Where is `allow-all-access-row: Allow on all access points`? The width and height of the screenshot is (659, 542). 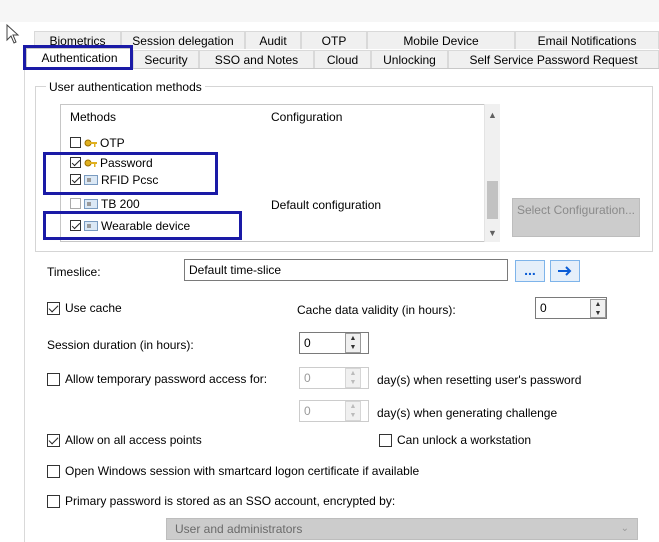 allow-all-access-row: Allow on all access points is located at coordinates (124, 440).